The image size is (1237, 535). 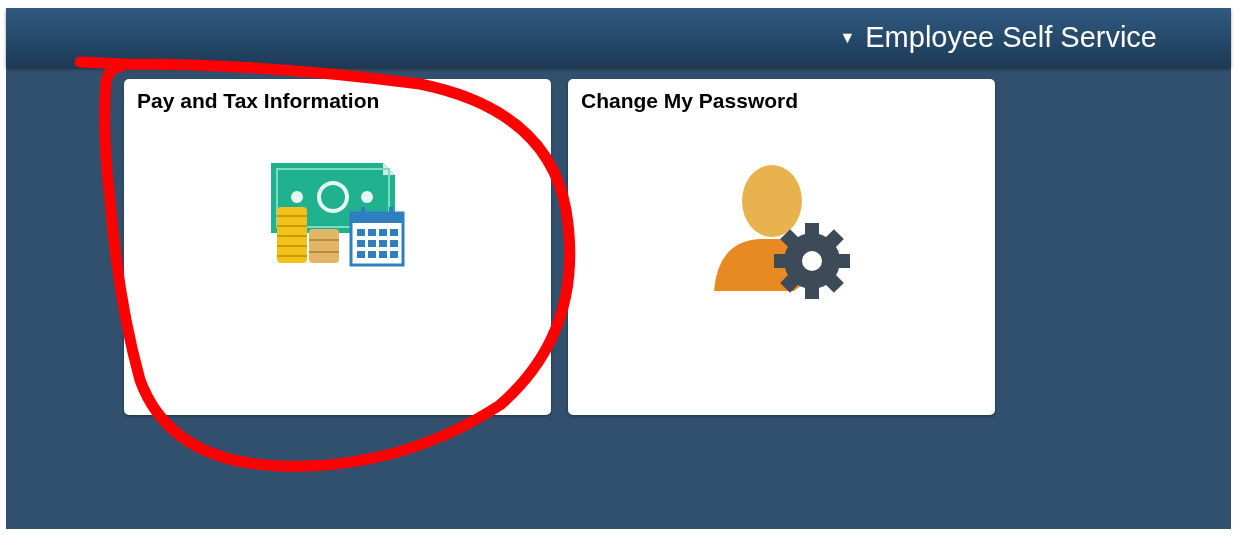 What do you see at coordinates (847, 37) in the screenshot?
I see `dropdown-caret: ▼` at bounding box center [847, 37].